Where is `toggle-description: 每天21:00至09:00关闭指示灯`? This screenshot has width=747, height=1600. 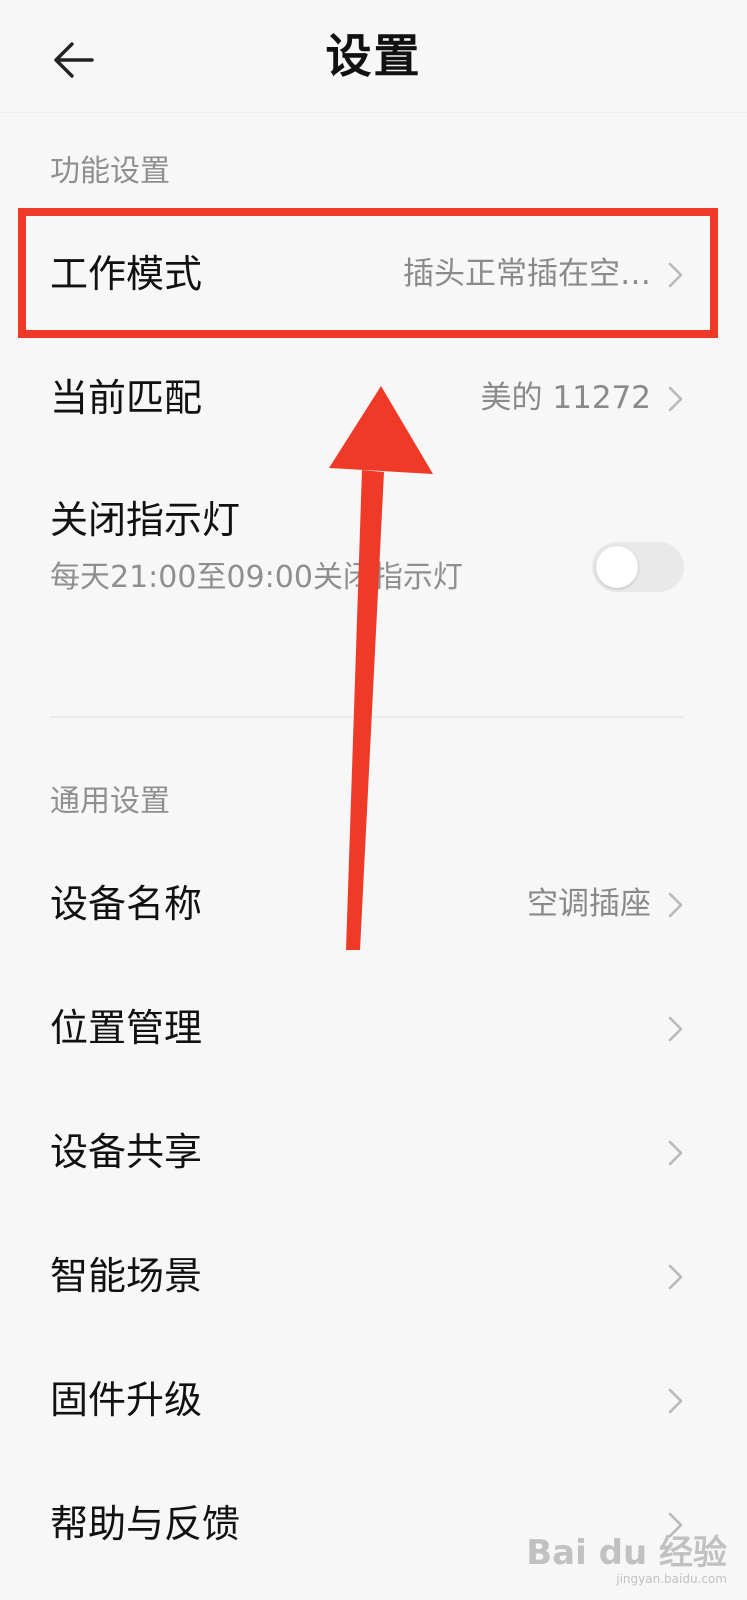 toggle-description: 每天21:00至09:00关闭指示灯 is located at coordinates (256, 577).